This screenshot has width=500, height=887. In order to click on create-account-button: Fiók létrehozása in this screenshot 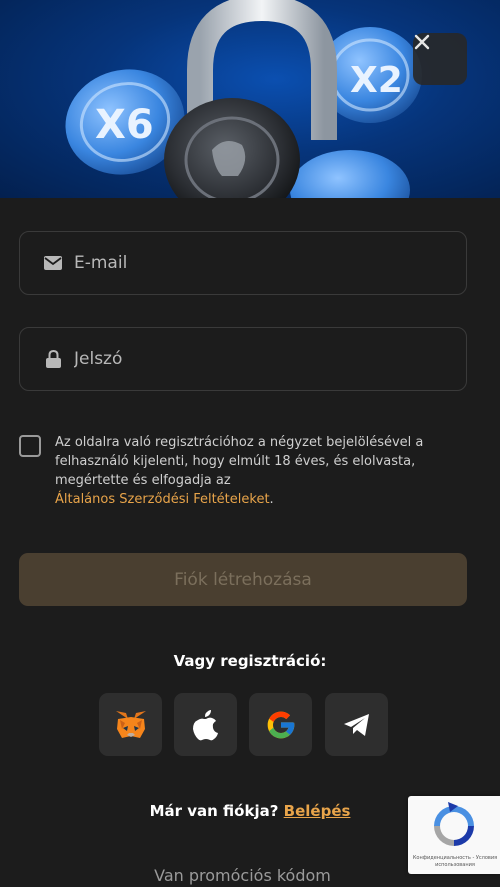, I will do `click(243, 579)`.